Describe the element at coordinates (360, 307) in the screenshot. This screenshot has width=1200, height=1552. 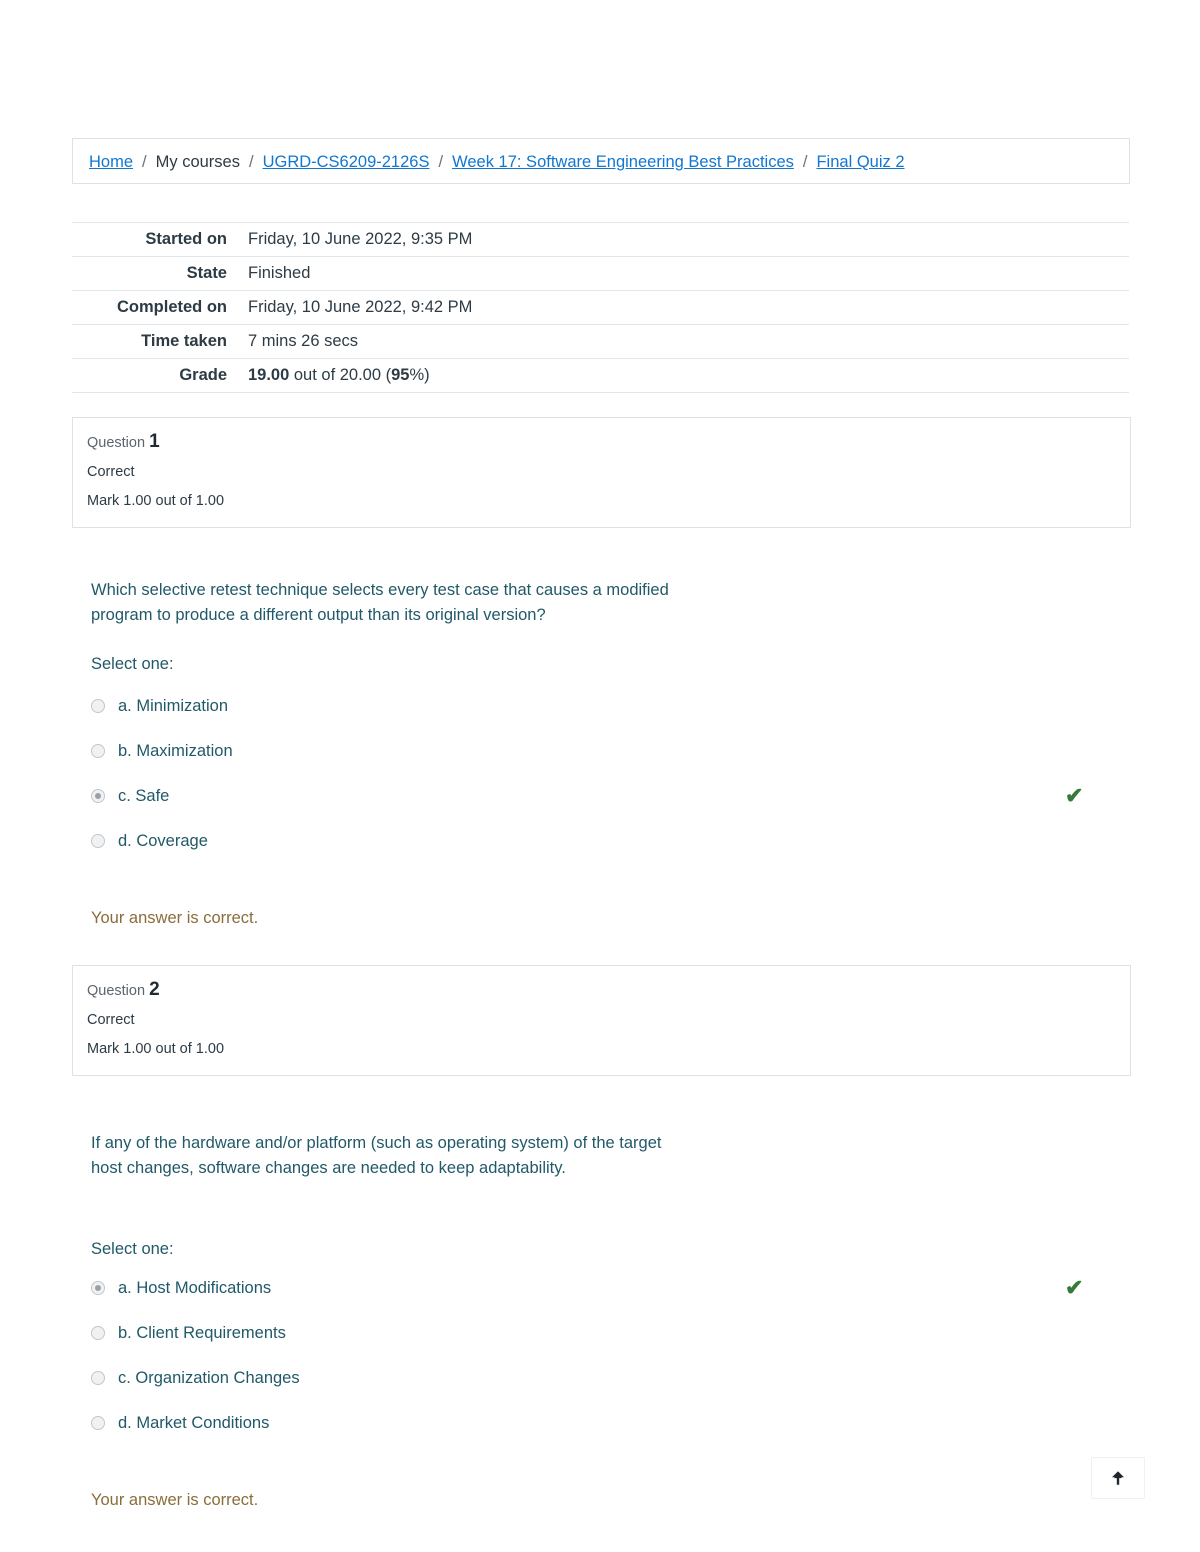
I see `summary-value-completed-on: Friday, 10 June 2022, 9:42 PM` at that location.